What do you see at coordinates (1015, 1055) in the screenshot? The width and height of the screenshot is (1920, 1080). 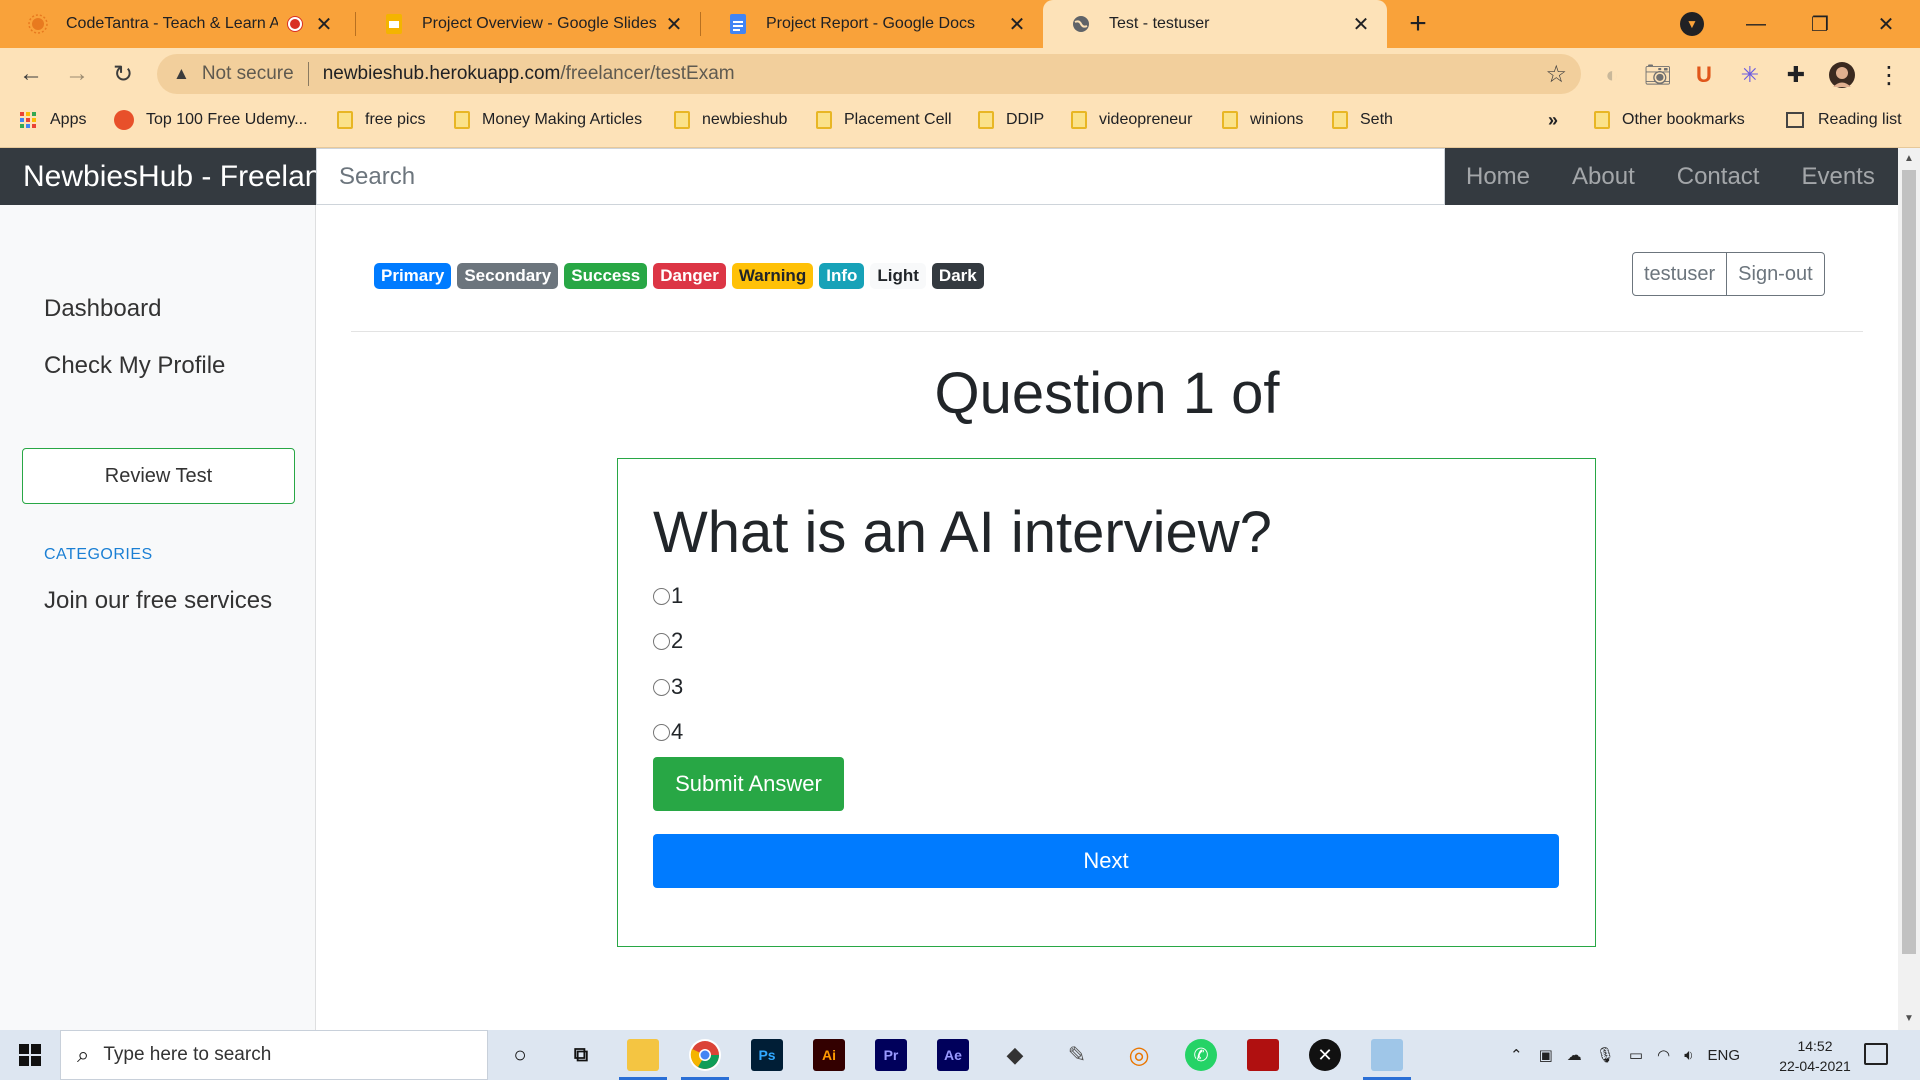 I see `inkscape-icon: ◆` at bounding box center [1015, 1055].